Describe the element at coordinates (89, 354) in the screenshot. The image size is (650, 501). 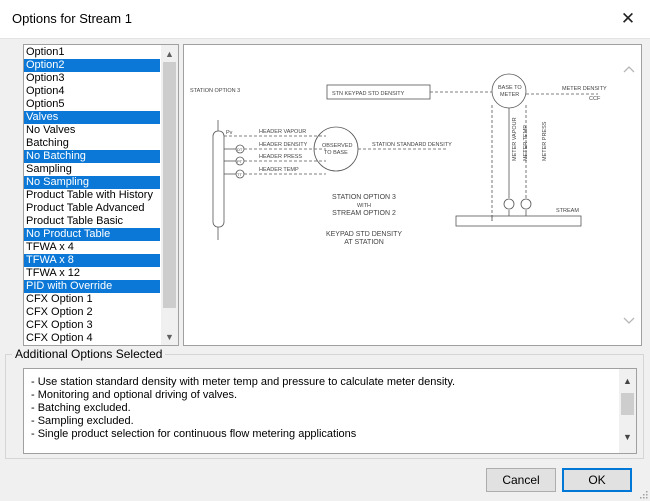
I see `additional-options-legend: Additional Options Selected` at that location.